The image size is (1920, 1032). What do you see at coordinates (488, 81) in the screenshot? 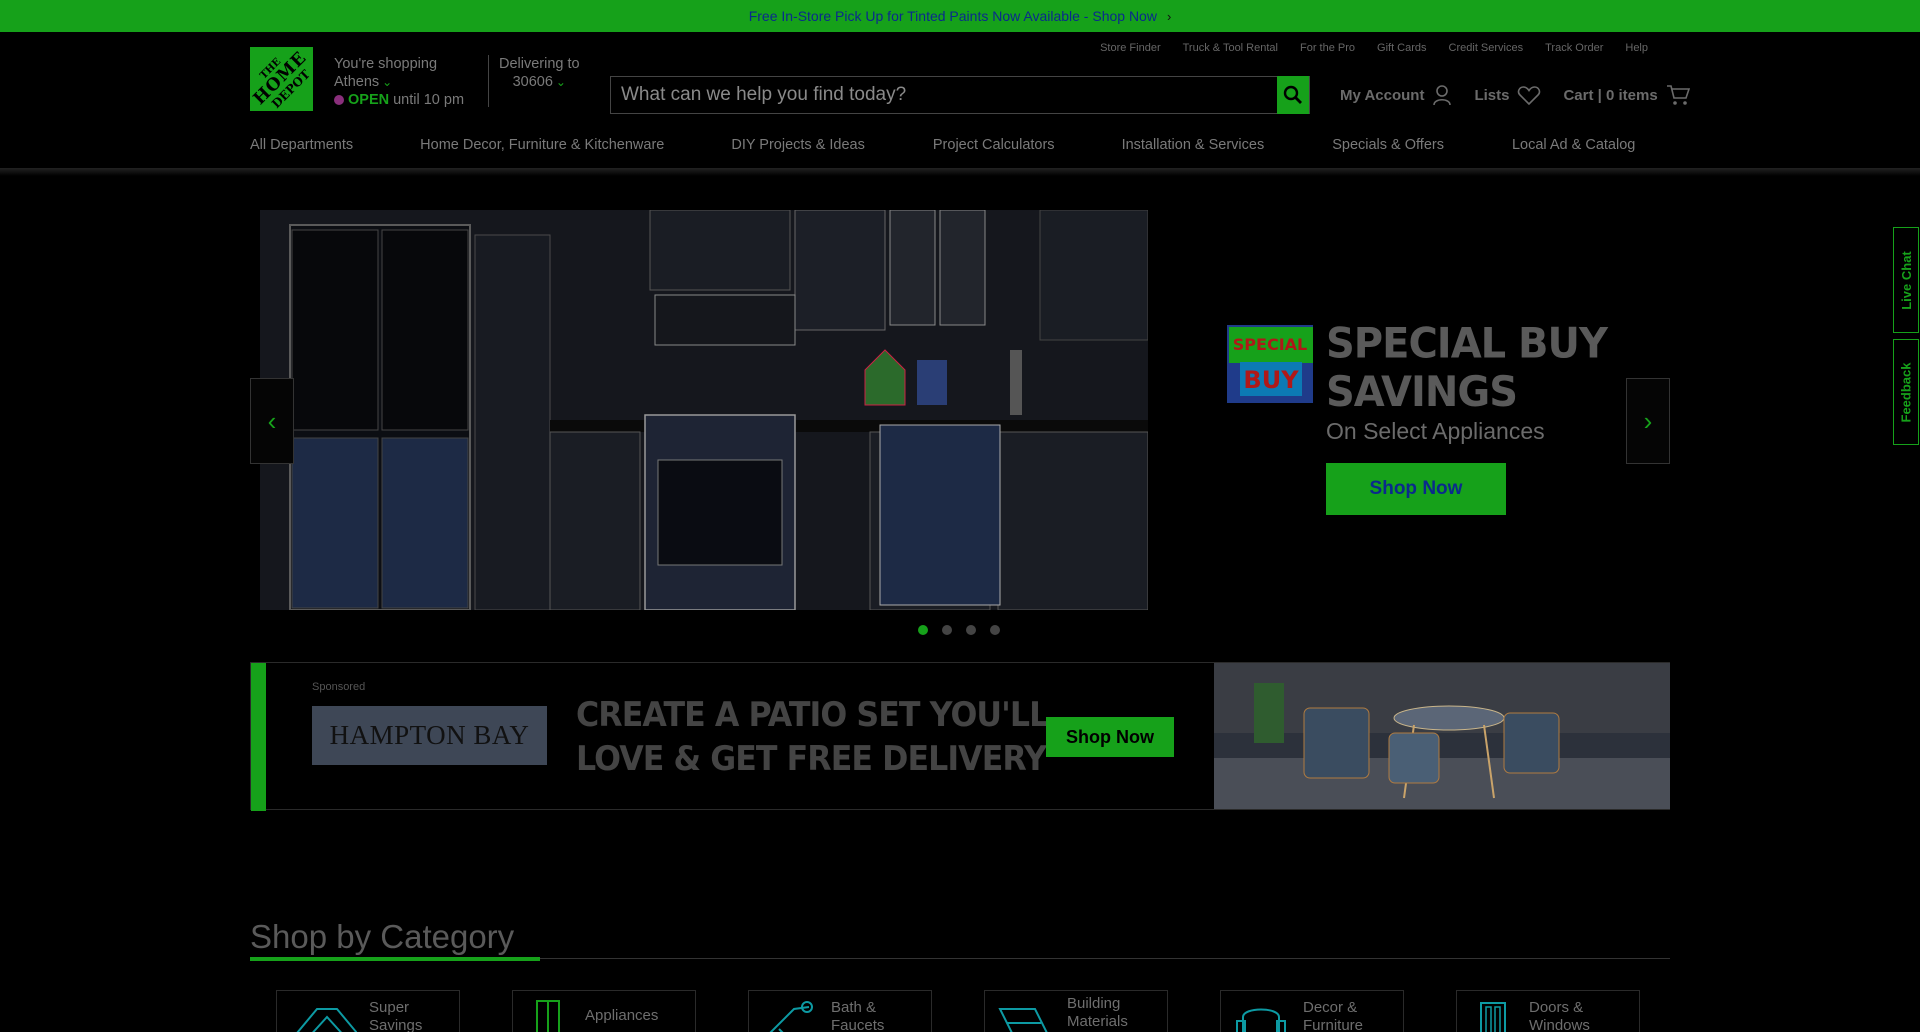
I see `divider` at bounding box center [488, 81].